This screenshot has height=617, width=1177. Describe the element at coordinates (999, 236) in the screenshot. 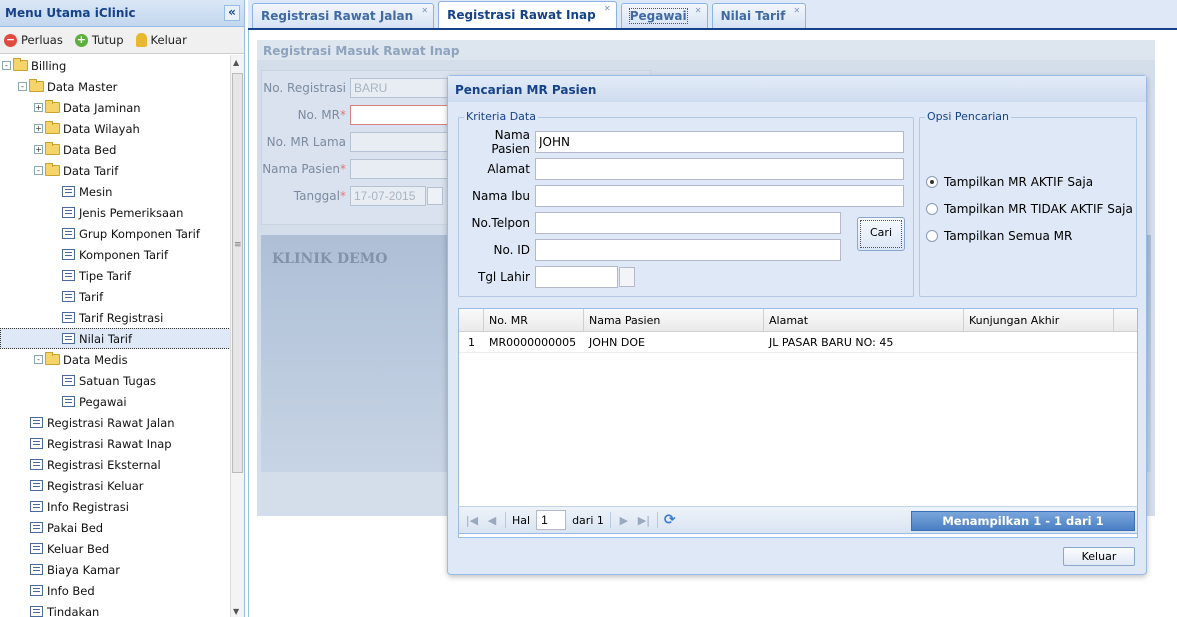

I see `option-semua-mr: Tampilkan Semua MR` at that location.